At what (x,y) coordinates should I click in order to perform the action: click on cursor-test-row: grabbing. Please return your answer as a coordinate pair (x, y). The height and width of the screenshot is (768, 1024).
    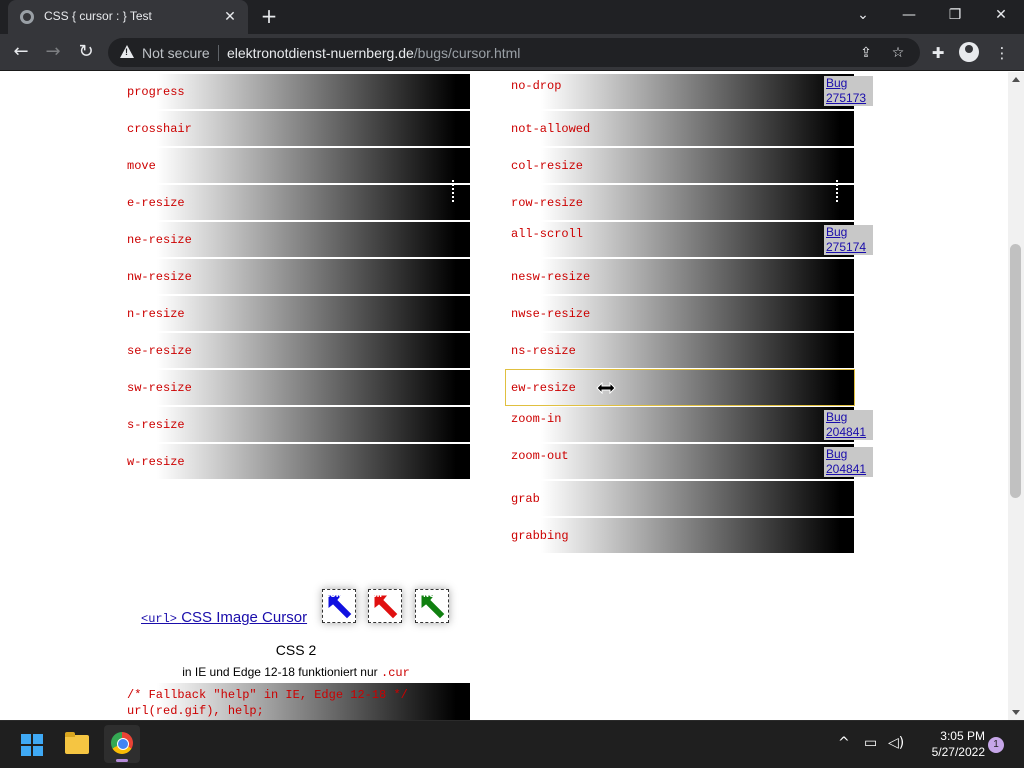
    Looking at the image, I should click on (680, 535).